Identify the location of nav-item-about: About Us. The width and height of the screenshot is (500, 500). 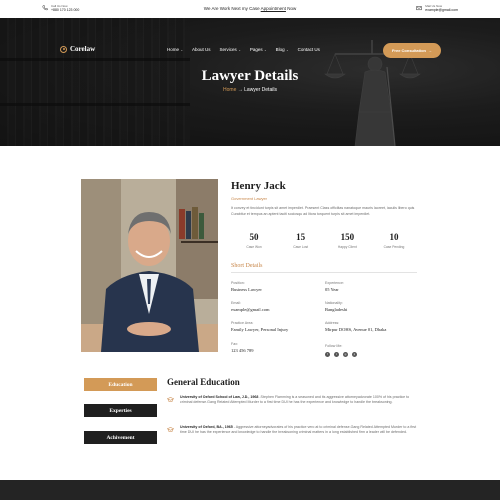
(201, 49).